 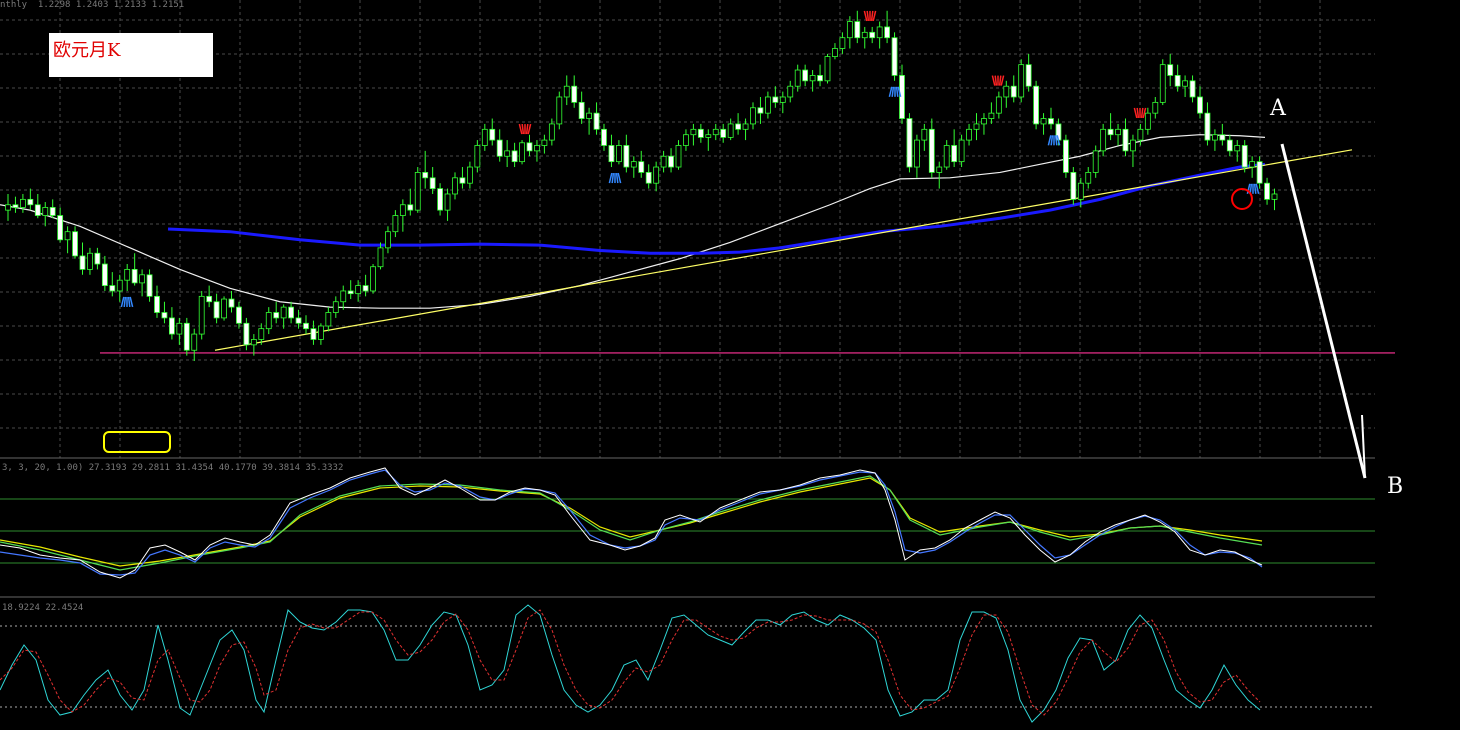 What do you see at coordinates (1323, 311) in the screenshot?
I see `projection-arrow` at bounding box center [1323, 311].